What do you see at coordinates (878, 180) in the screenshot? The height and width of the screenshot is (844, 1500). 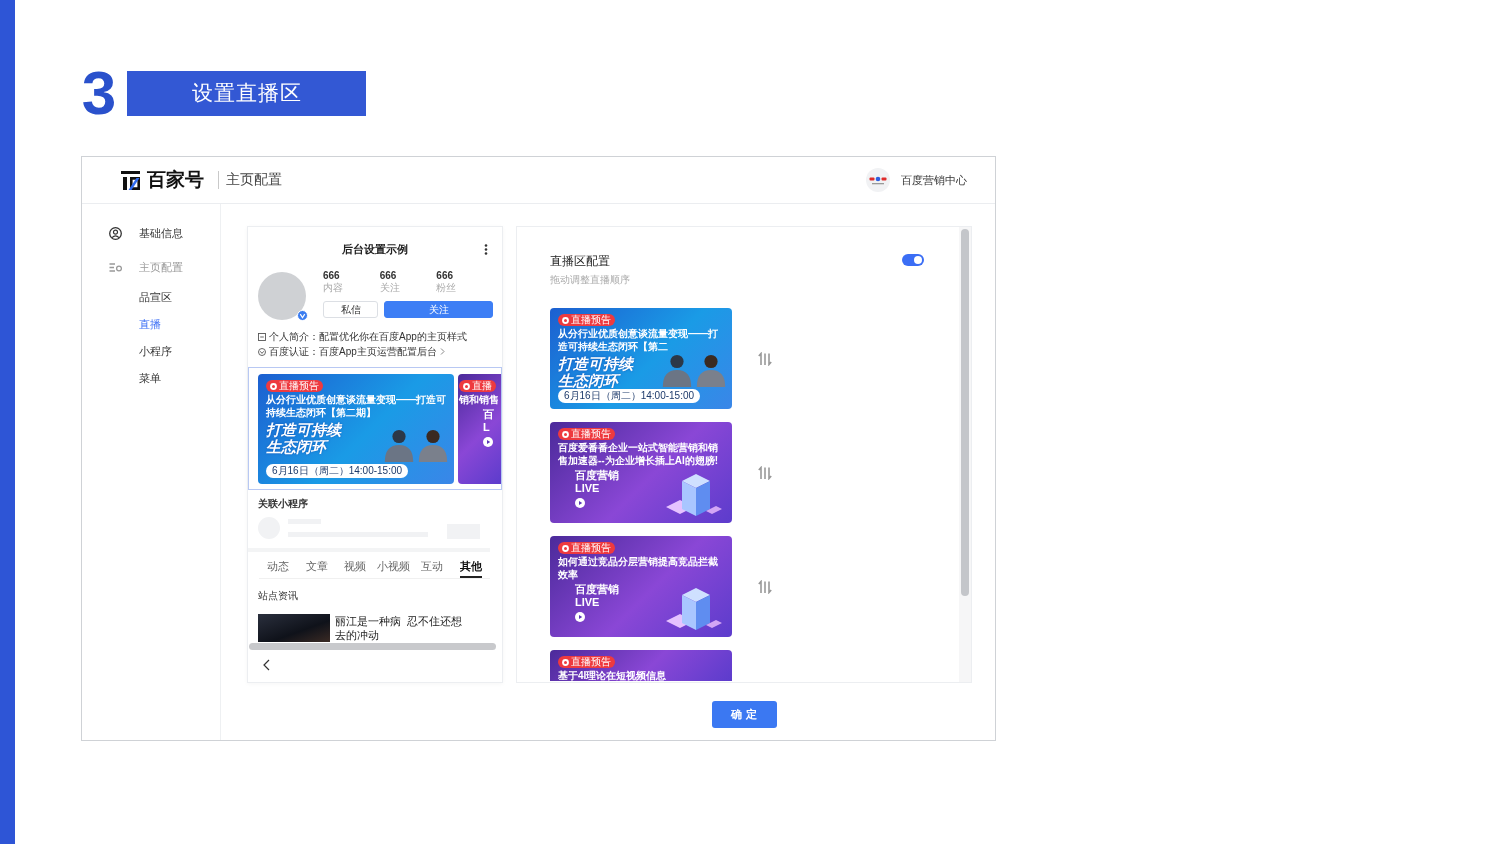 I see `brand-logo-icon` at bounding box center [878, 180].